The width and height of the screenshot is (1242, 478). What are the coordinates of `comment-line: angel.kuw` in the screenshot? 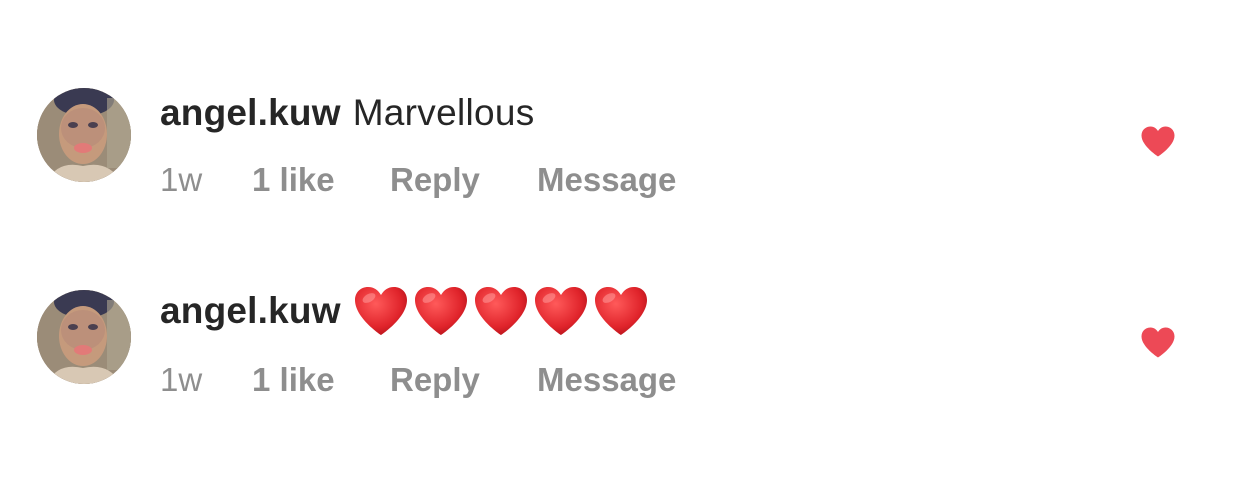 It's located at (418, 311).